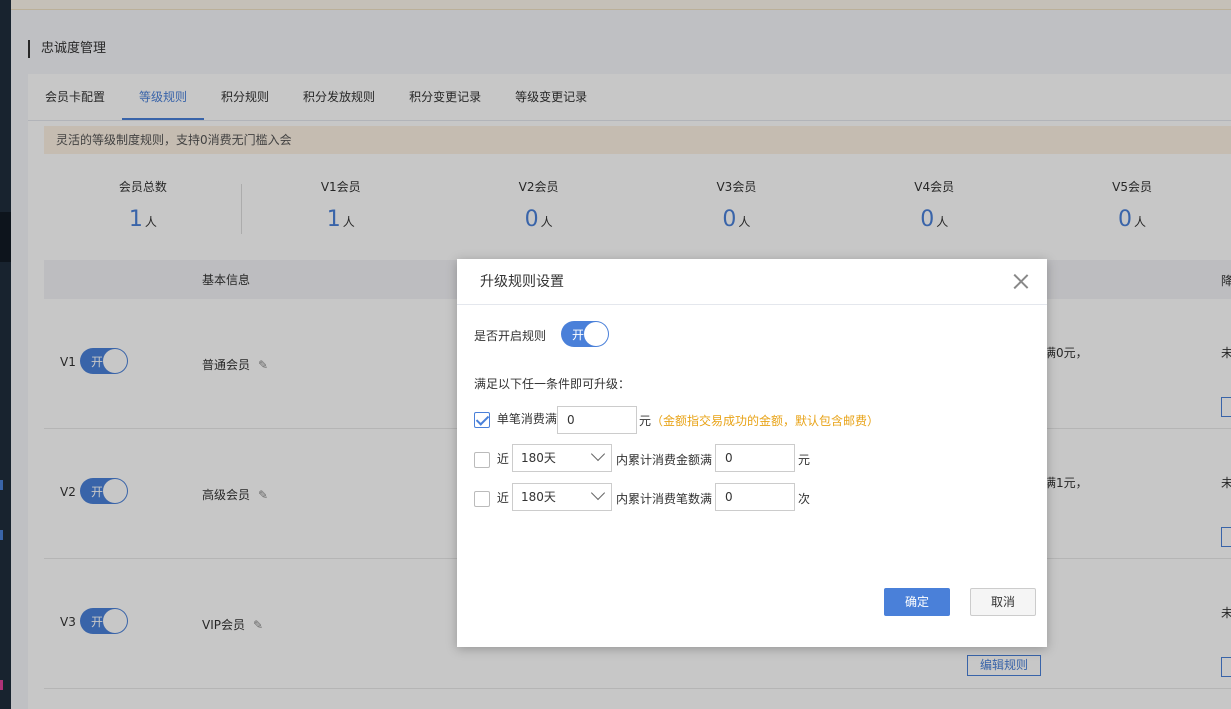 Image resolution: width=1231 pixels, height=709 pixels. What do you see at coordinates (645, 421) in the screenshot?
I see `rule1-unit: 元` at bounding box center [645, 421].